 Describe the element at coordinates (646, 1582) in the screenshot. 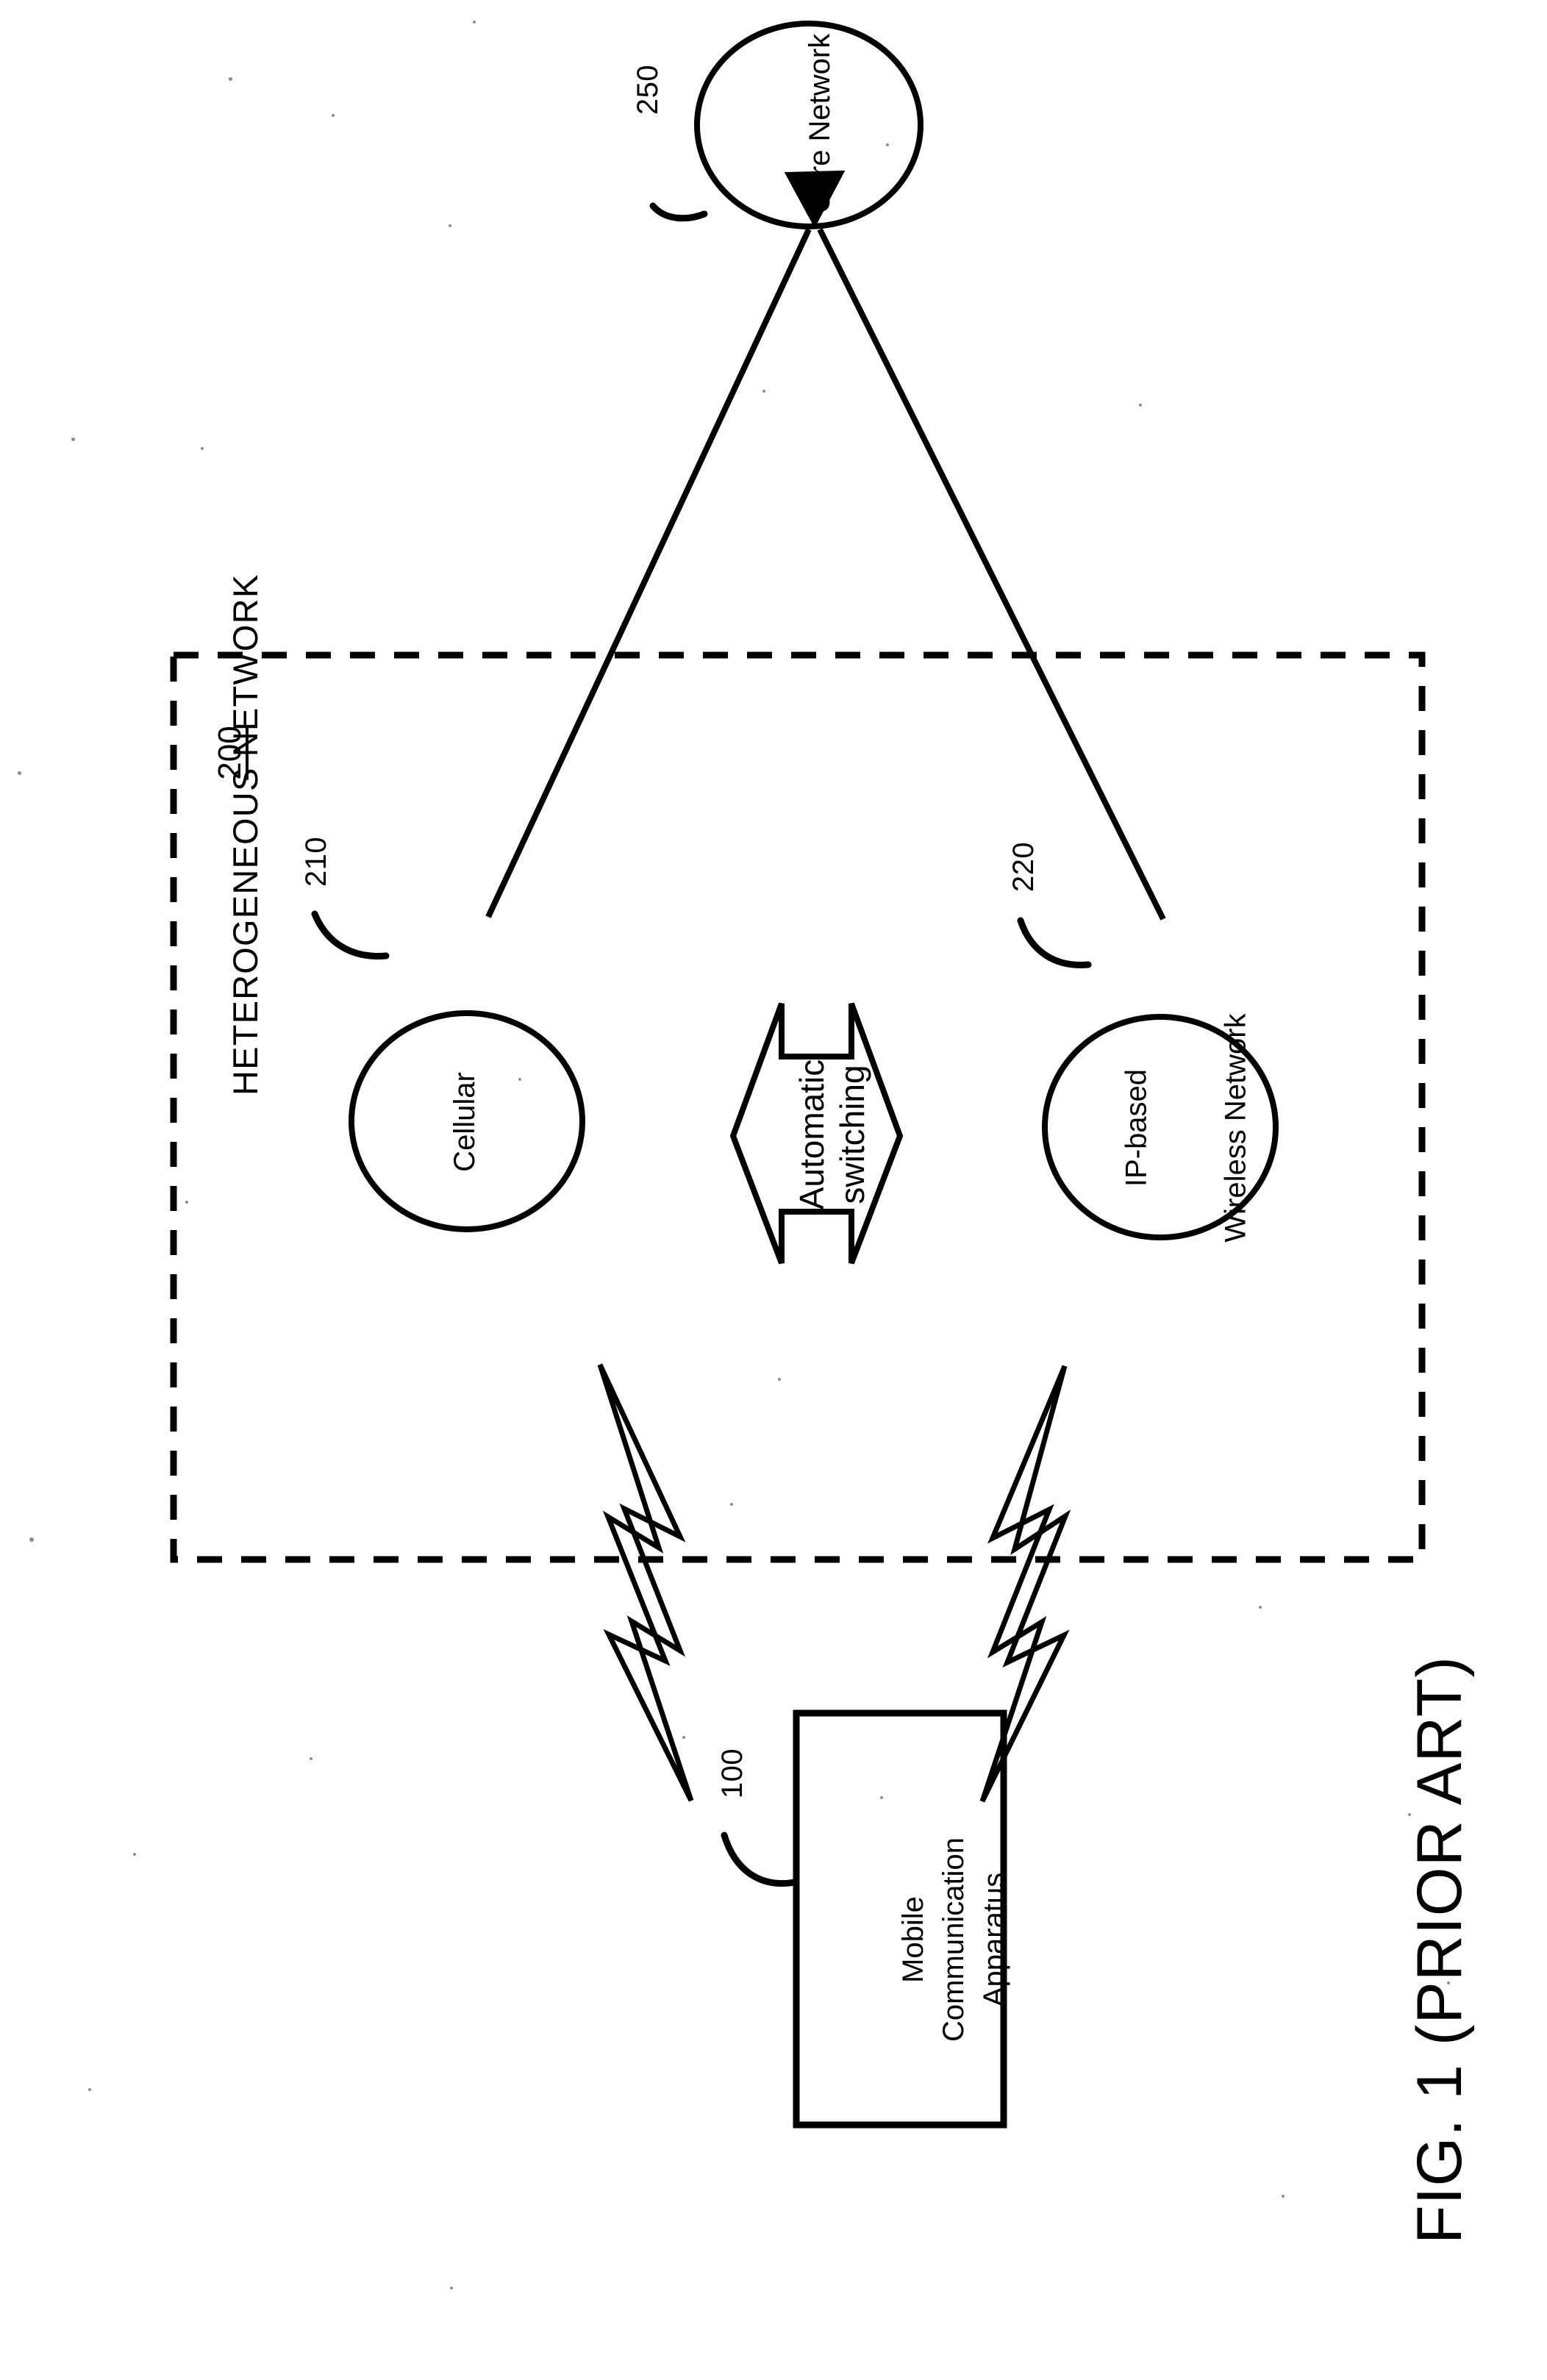

I see `lightning-bolt-cellular` at that location.